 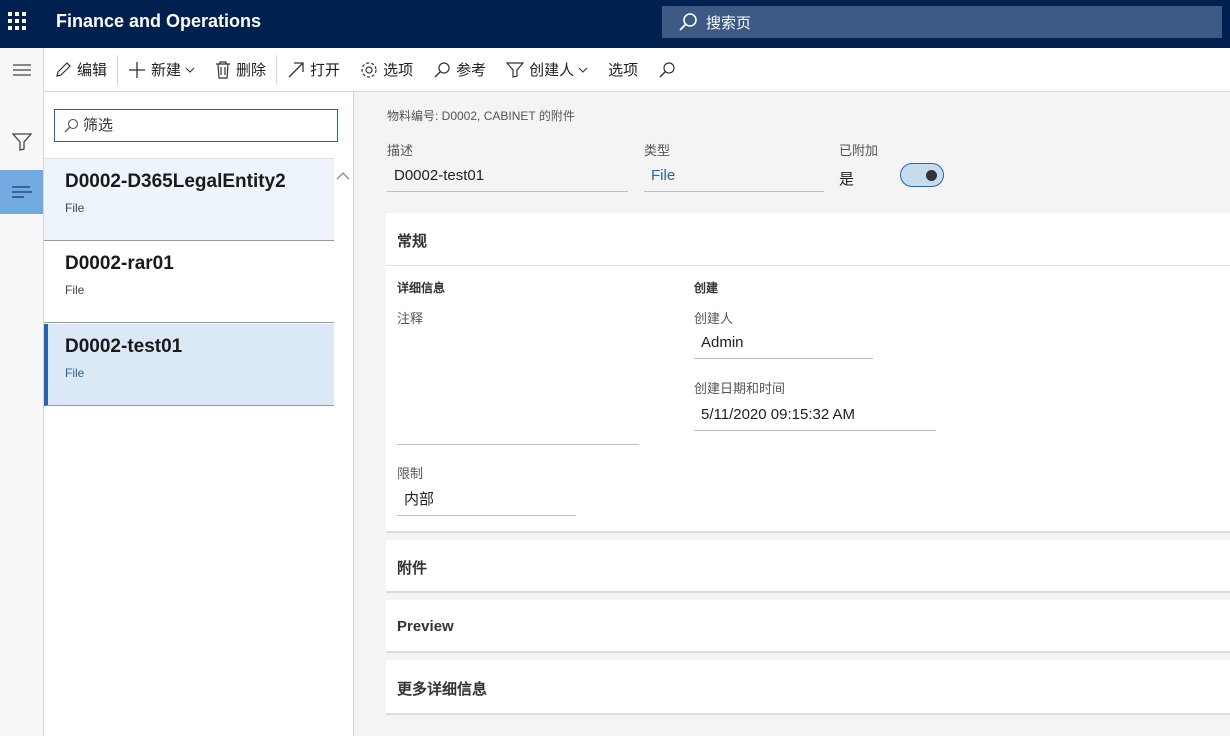 What do you see at coordinates (847, 179) in the screenshot?
I see `attached-value: 是` at bounding box center [847, 179].